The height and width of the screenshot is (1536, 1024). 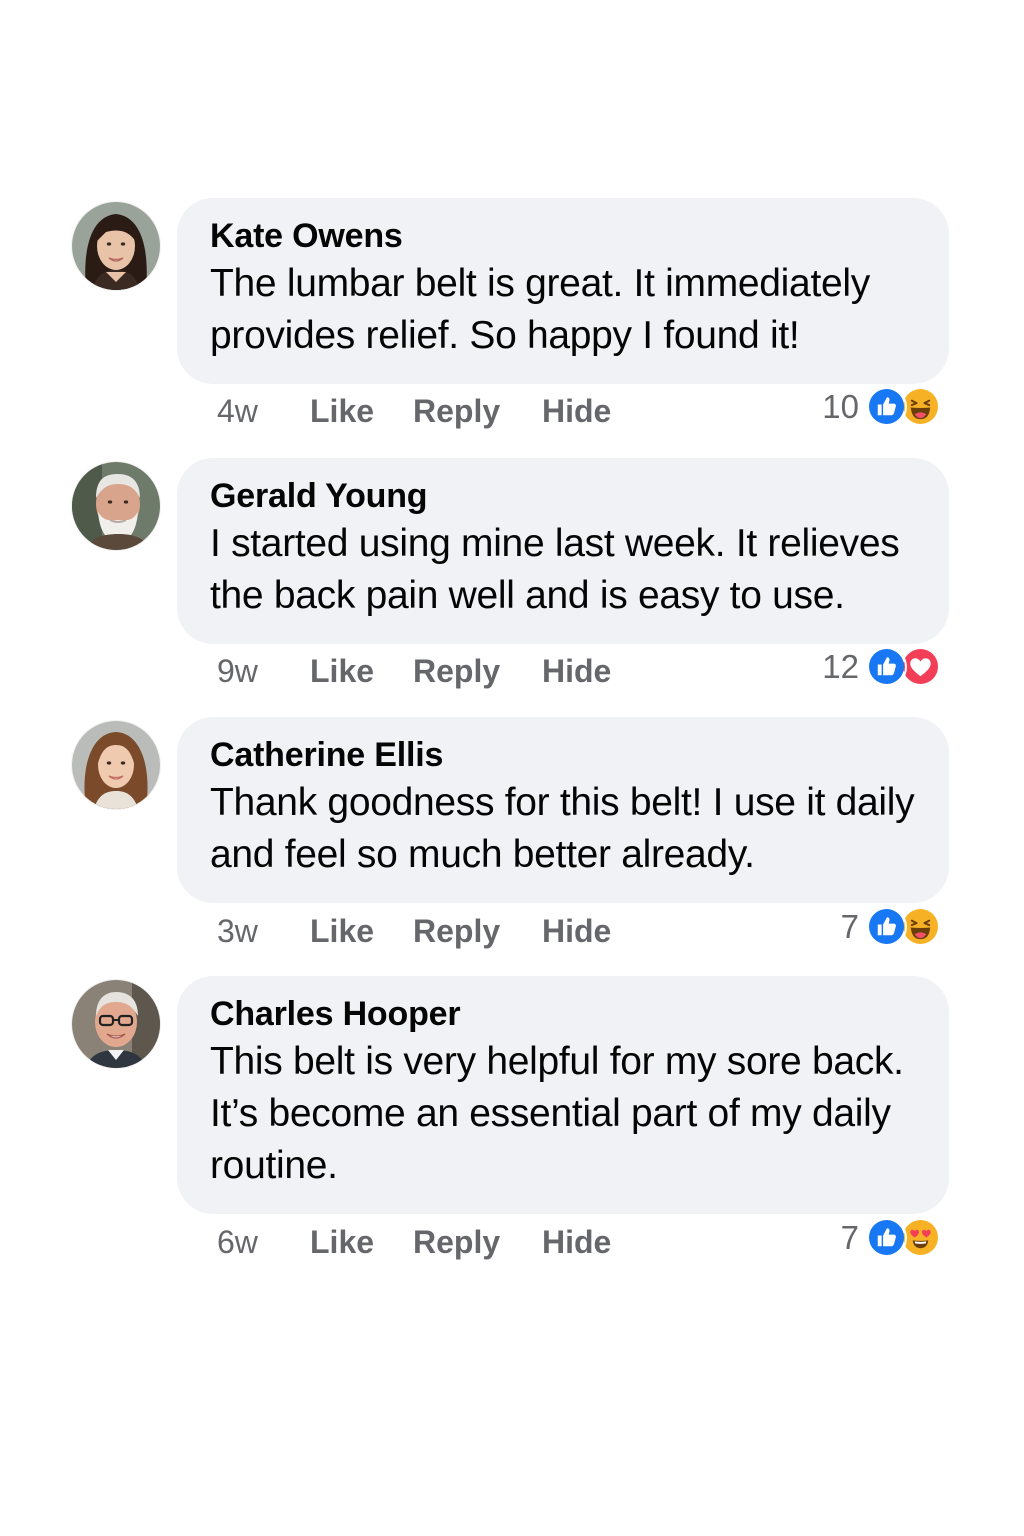 I want to click on reaction-count: 12, so click(x=840, y=666).